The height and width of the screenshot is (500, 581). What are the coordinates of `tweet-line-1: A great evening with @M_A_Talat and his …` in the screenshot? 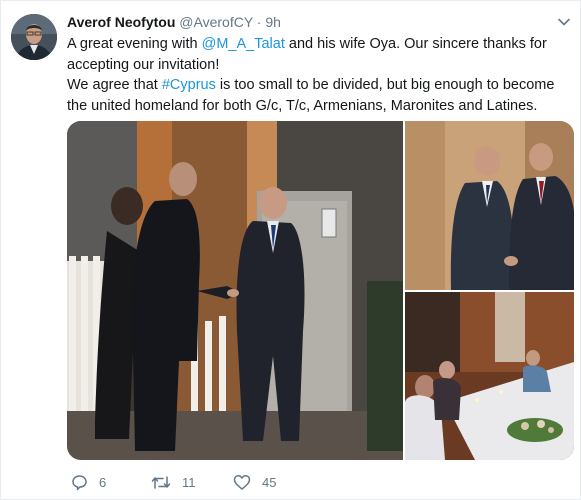 It's located at (317, 54).